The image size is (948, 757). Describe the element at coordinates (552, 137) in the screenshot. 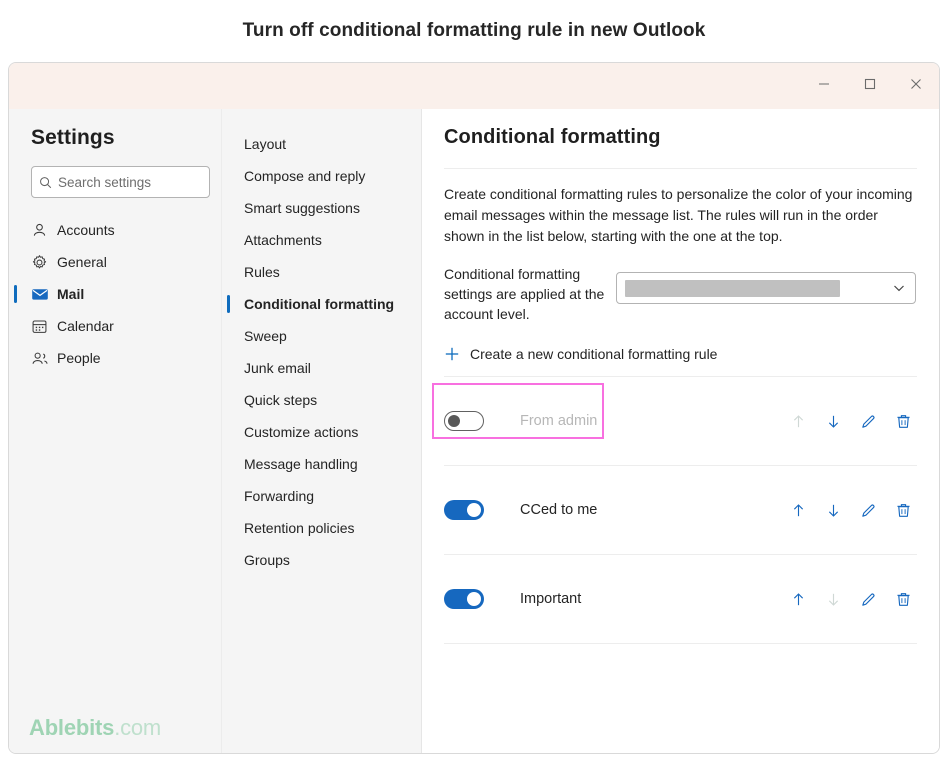

I see `panel-title: Conditional formatting` at that location.